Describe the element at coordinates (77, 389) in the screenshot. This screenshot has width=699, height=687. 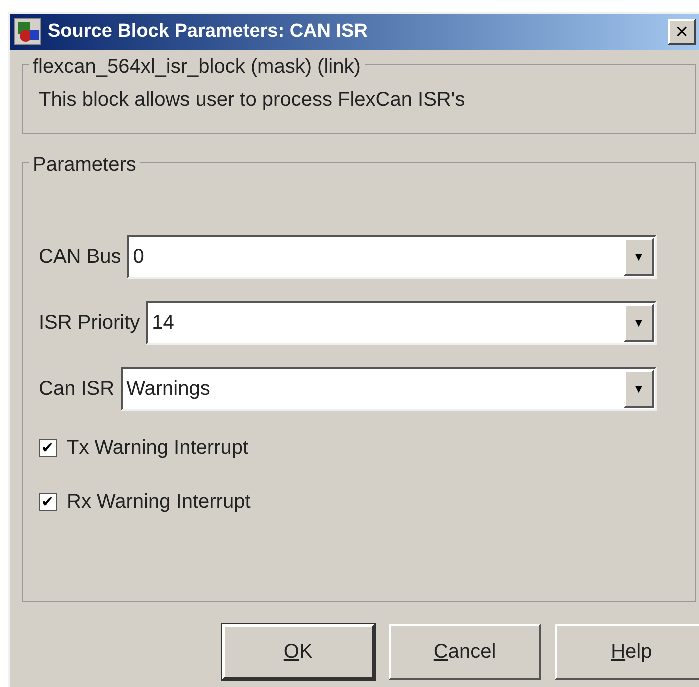
I see `field-label: Can ISR` at that location.